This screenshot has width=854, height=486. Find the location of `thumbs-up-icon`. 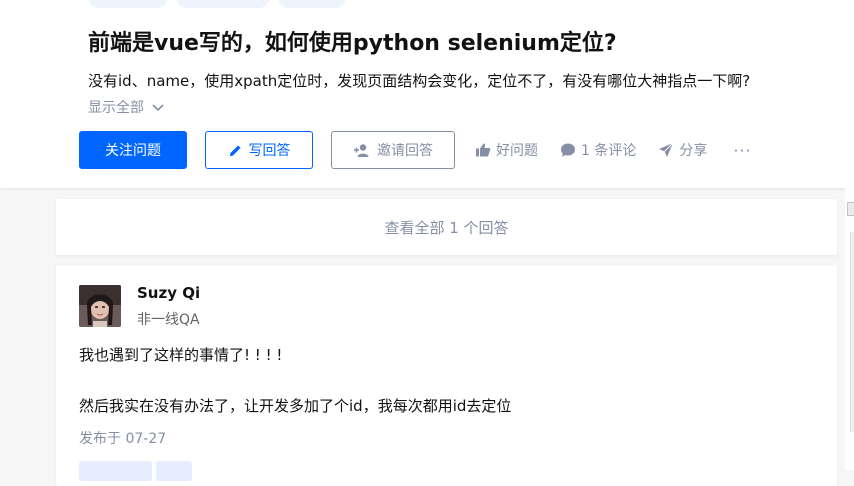

thumbs-up-icon is located at coordinates (483, 150).